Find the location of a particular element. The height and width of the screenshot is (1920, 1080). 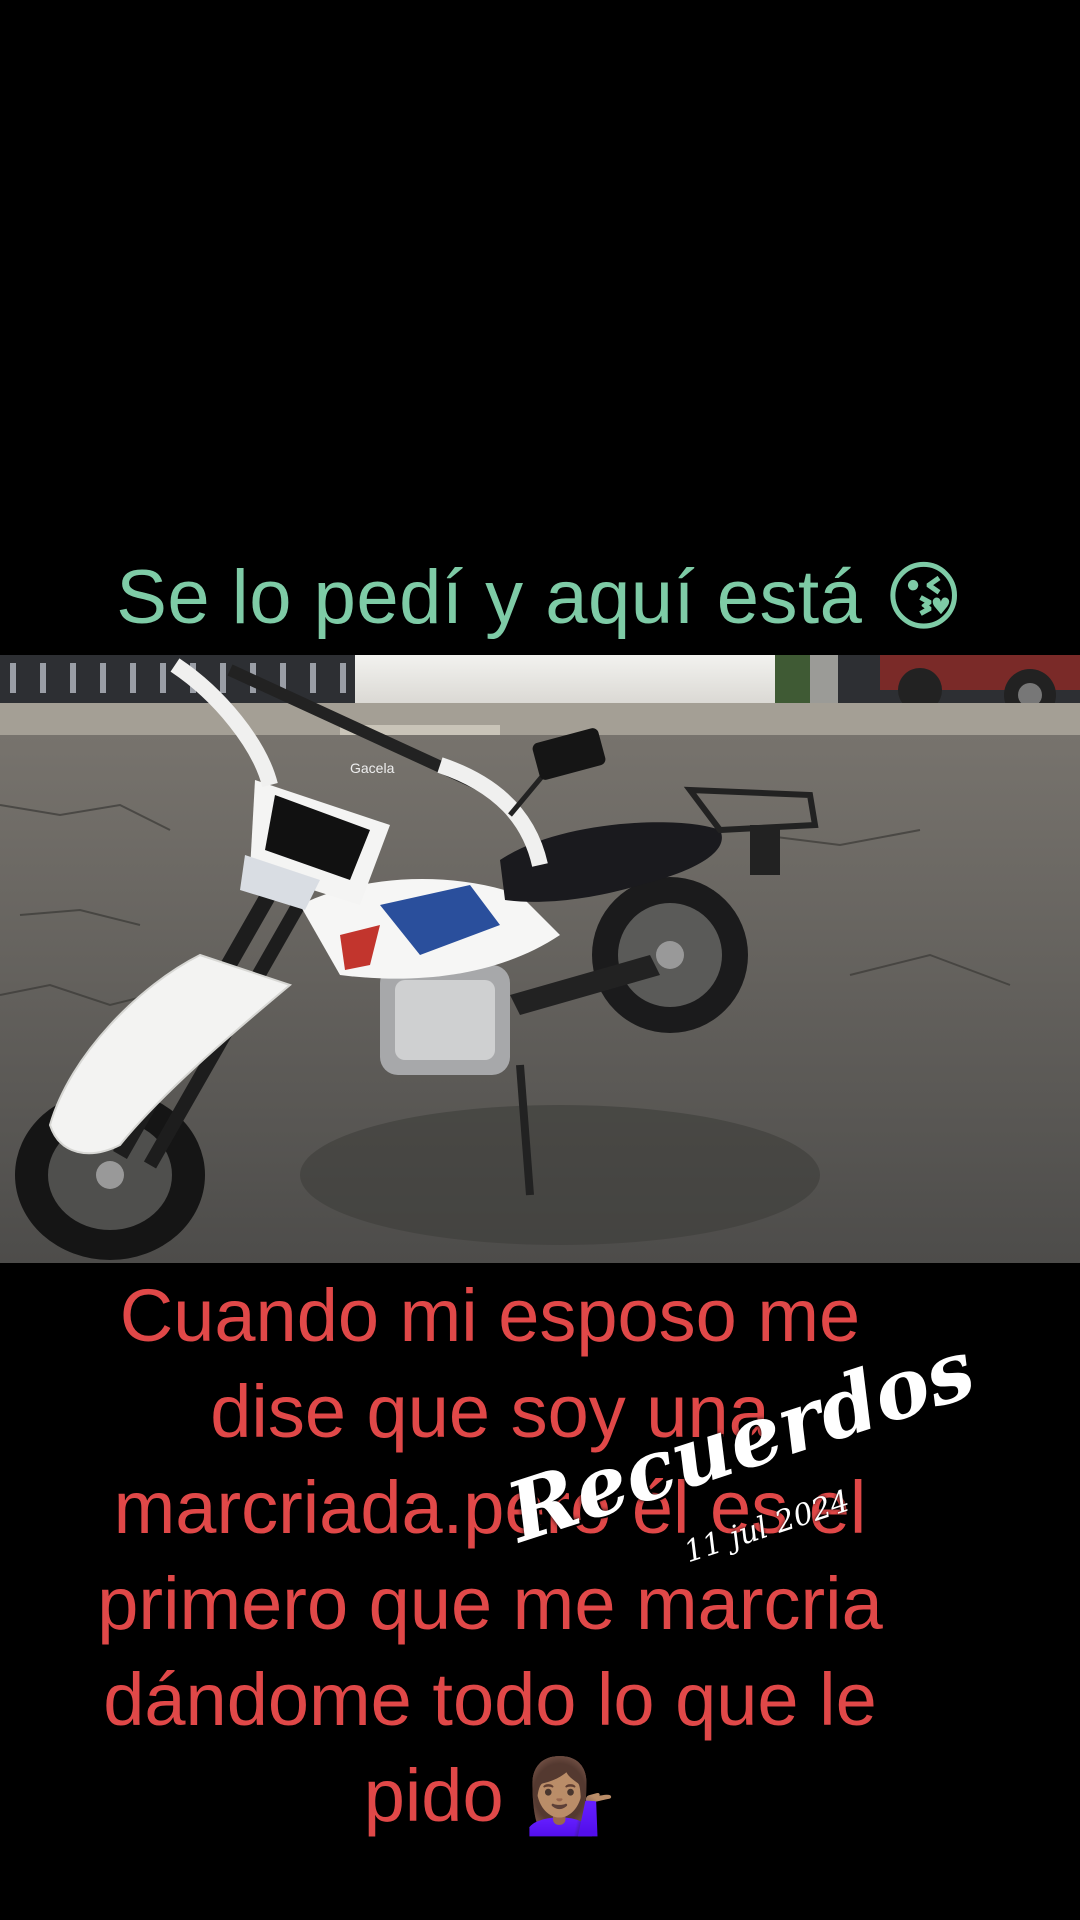

sidewalk is located at coordinates (540, 720).